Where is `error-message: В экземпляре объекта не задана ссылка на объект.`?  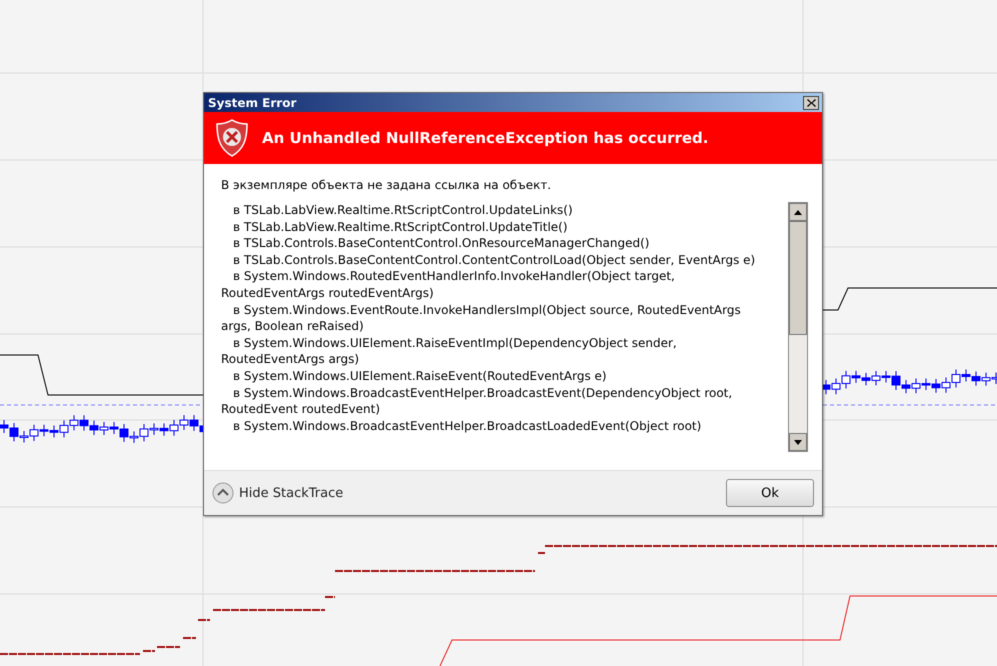
error-message: В экземпляре объекта не задана ссылка на объект. is located at coordinates (386, 185).